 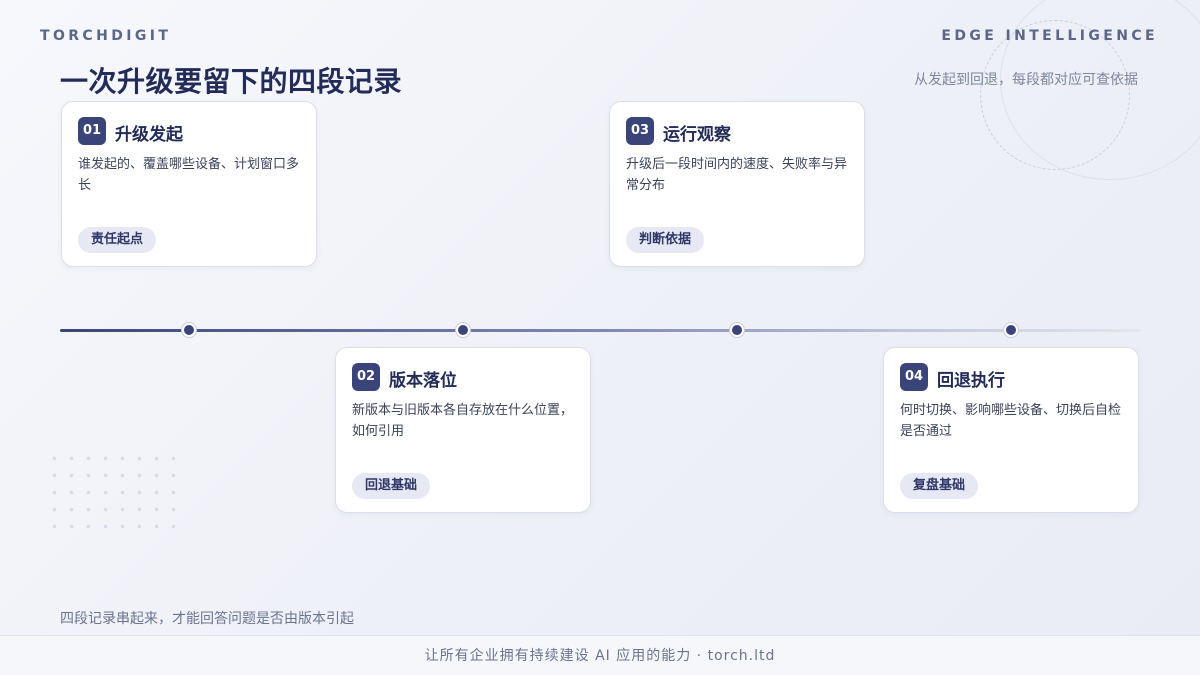 What do you see at coordinates (971, 381) in the screenshot?
I see `step-title: 回退执行` at bounding box center [971, 381].